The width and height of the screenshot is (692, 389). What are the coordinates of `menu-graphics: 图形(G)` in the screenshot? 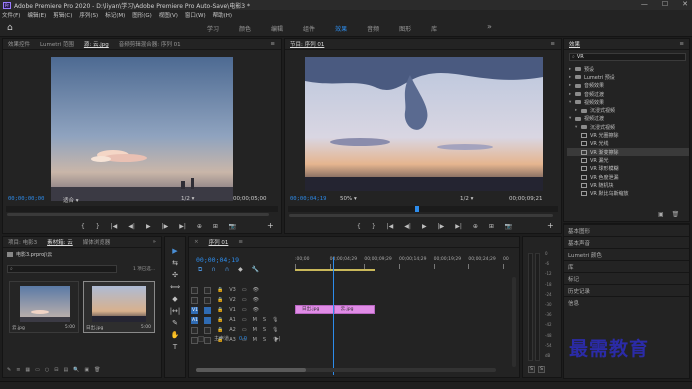 It's located at (142, 15).